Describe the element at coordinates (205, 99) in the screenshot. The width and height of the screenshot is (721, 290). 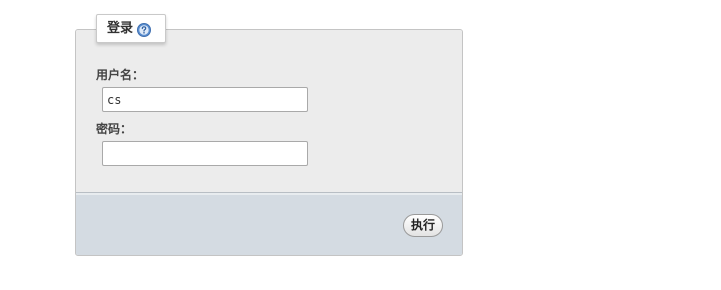
I see `username-input` at that location.